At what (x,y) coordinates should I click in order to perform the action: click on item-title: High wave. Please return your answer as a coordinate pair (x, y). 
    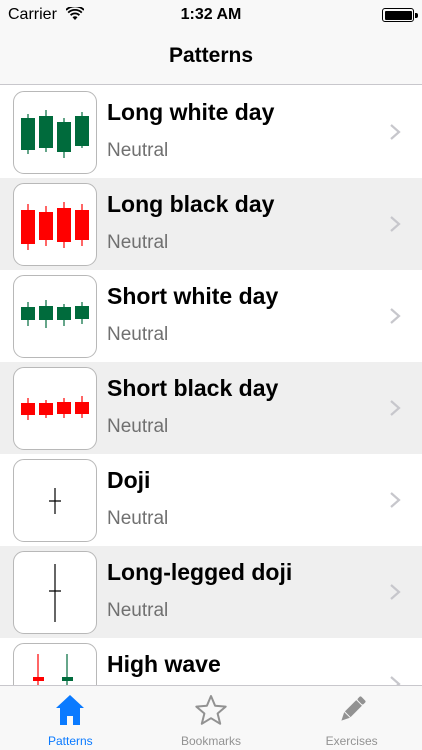
    Looking at the image, I should click on (164, 664).